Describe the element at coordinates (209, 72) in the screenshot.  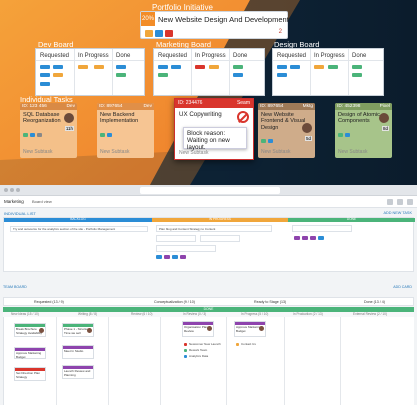
I see `marketing-board: Requested In Progress Done` at that location.